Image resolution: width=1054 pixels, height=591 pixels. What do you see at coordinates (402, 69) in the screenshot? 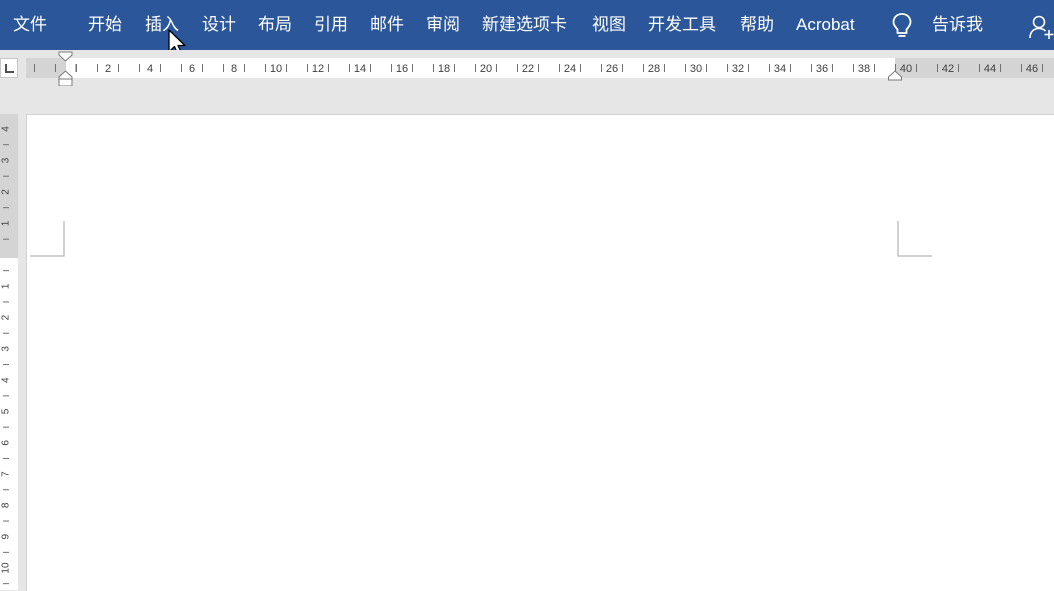
I see `ruler-label: 16` at bounding box center [402, 69].